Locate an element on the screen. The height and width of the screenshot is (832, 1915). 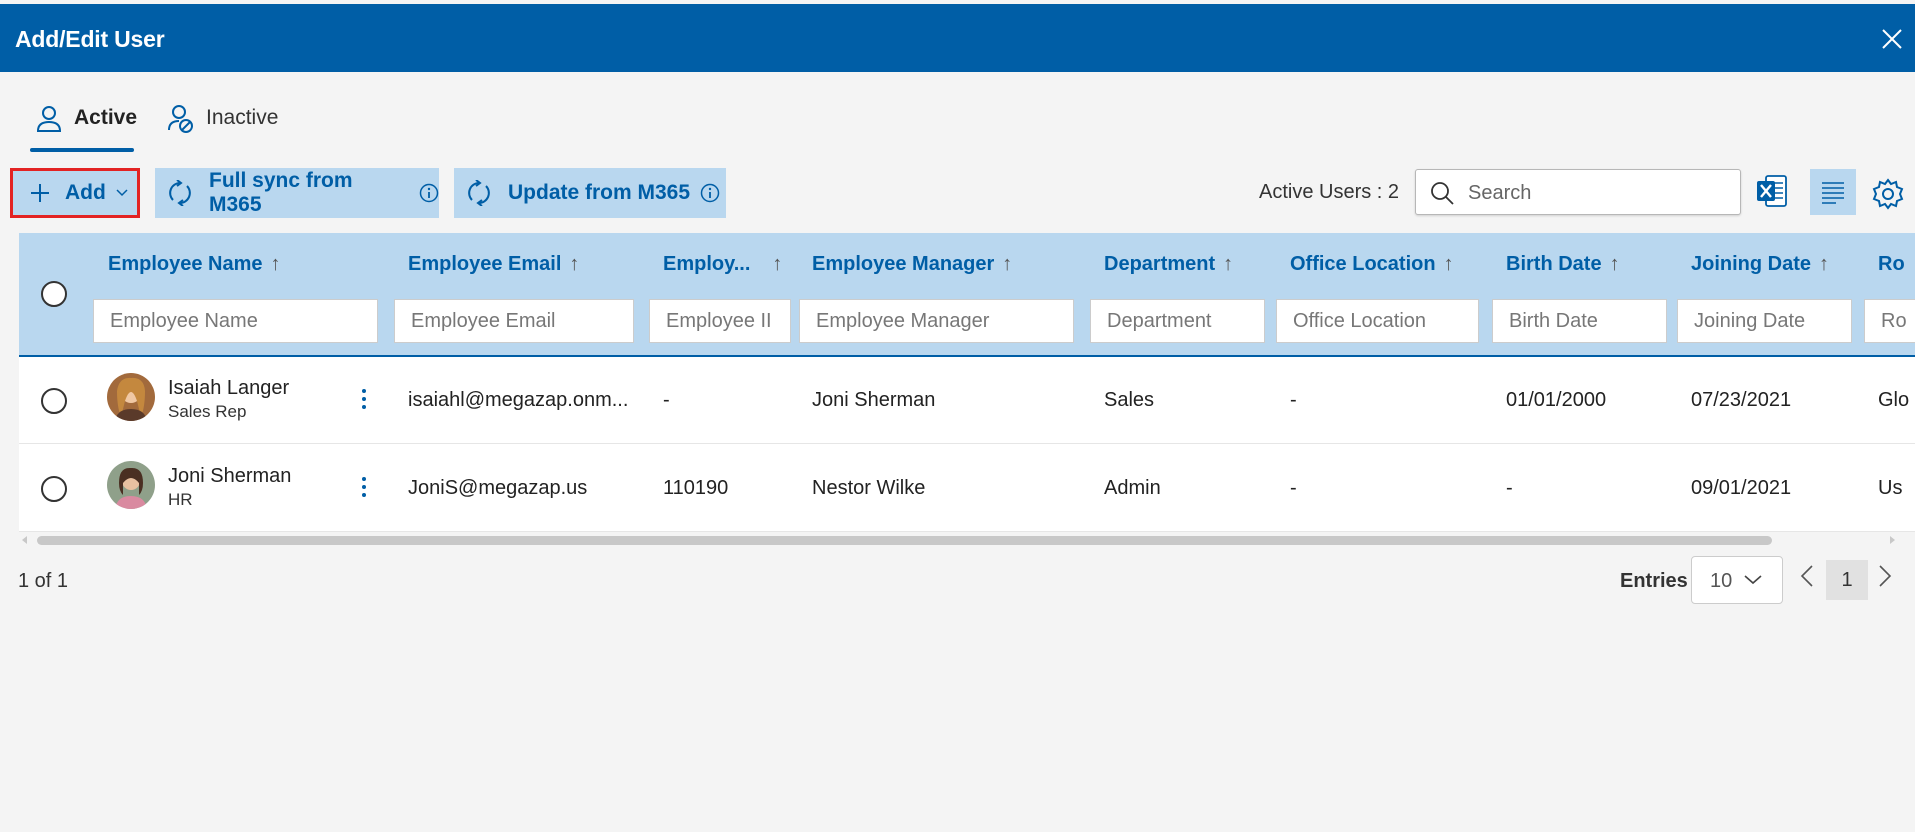
filter-role is located at coordinates (1889, 321).